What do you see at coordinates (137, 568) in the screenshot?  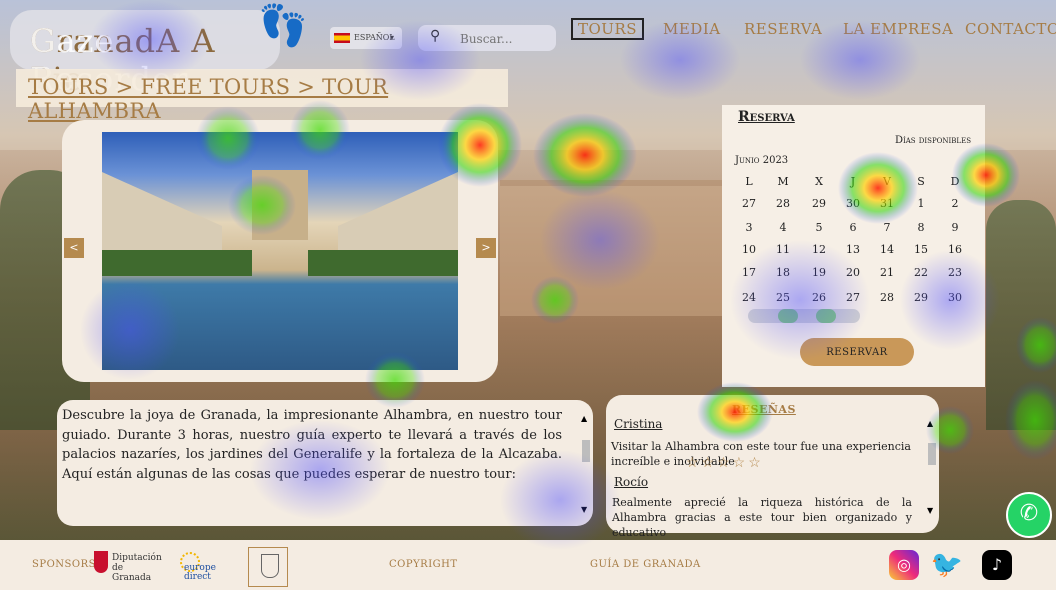 I see `sponsor-name: Diputación de Granada` at bounding box center [137, 568].